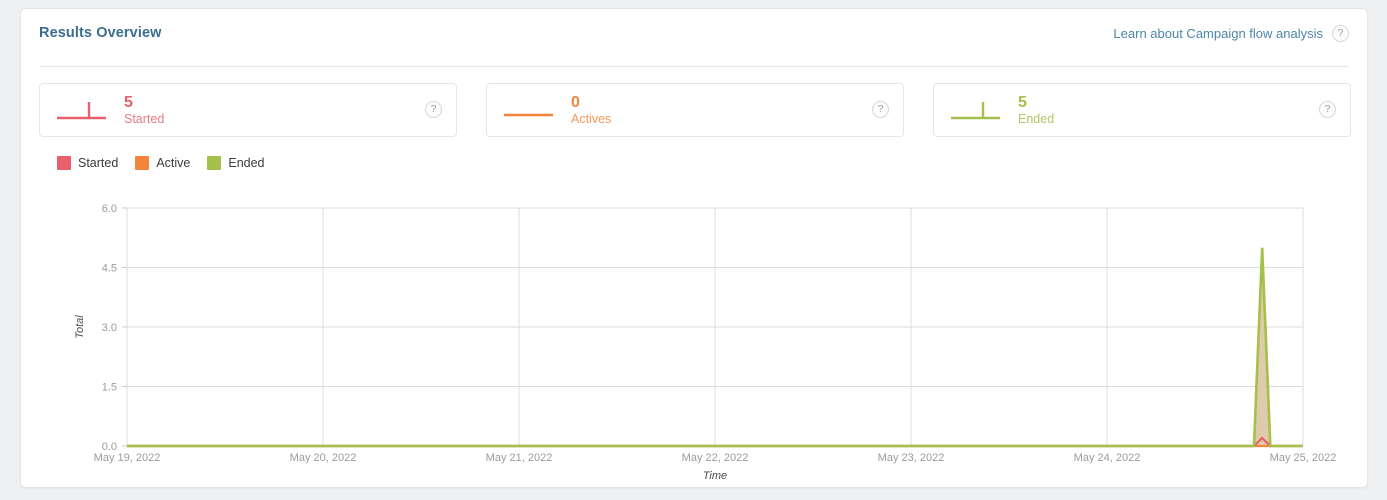 The width and height of the screenshot is (1387, 500). I want to click on y-tick-label: 4.5, so click(109, 269).